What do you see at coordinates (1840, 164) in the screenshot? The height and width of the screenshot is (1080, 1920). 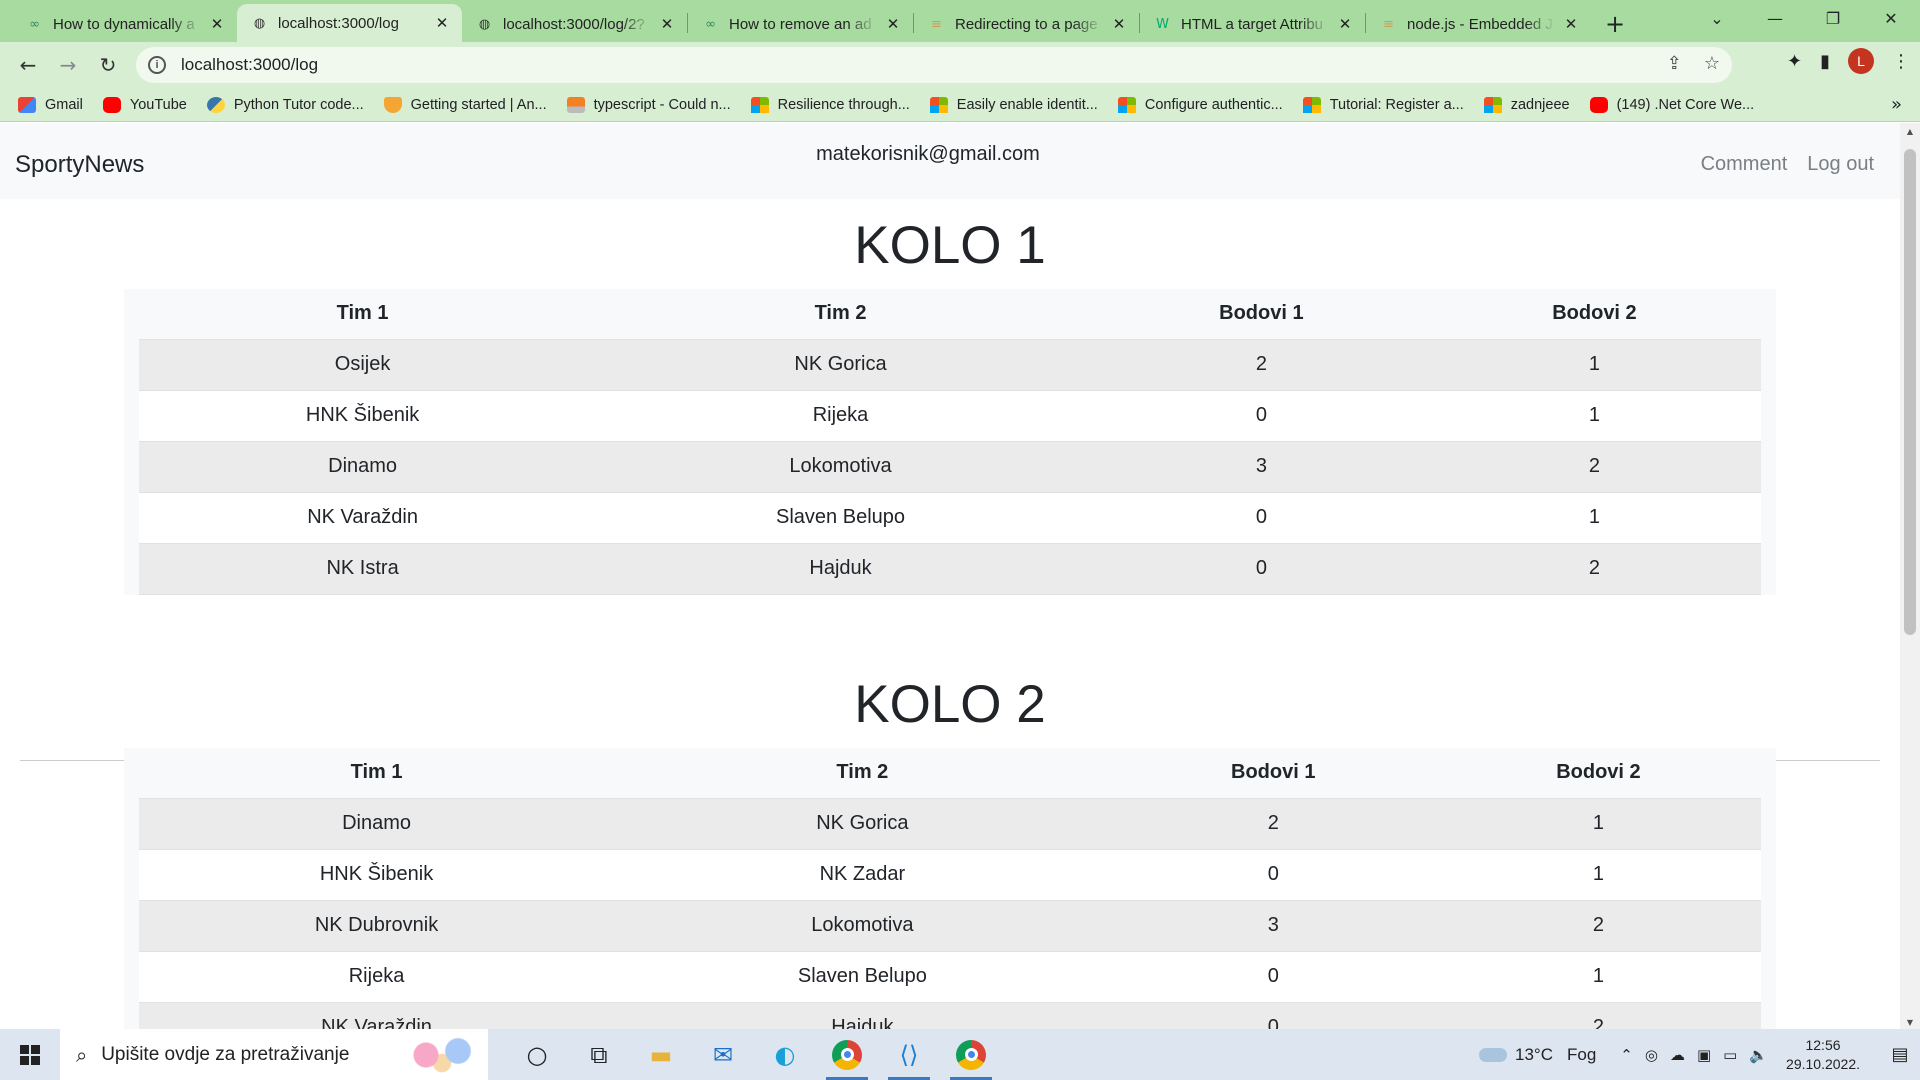 I see `logout-link: Log out` at bounding box center [1840, 164].